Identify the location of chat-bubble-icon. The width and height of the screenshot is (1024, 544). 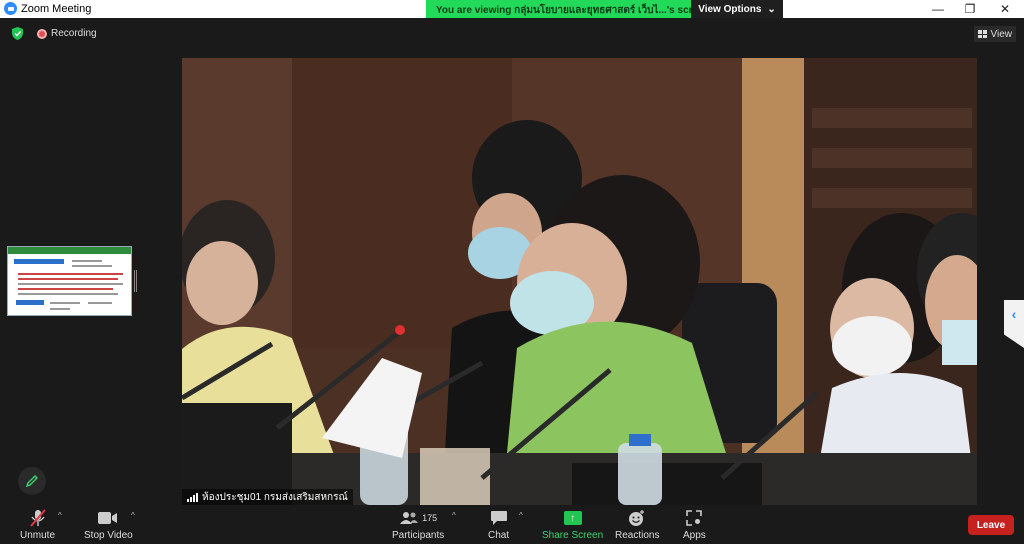
(498, 518).